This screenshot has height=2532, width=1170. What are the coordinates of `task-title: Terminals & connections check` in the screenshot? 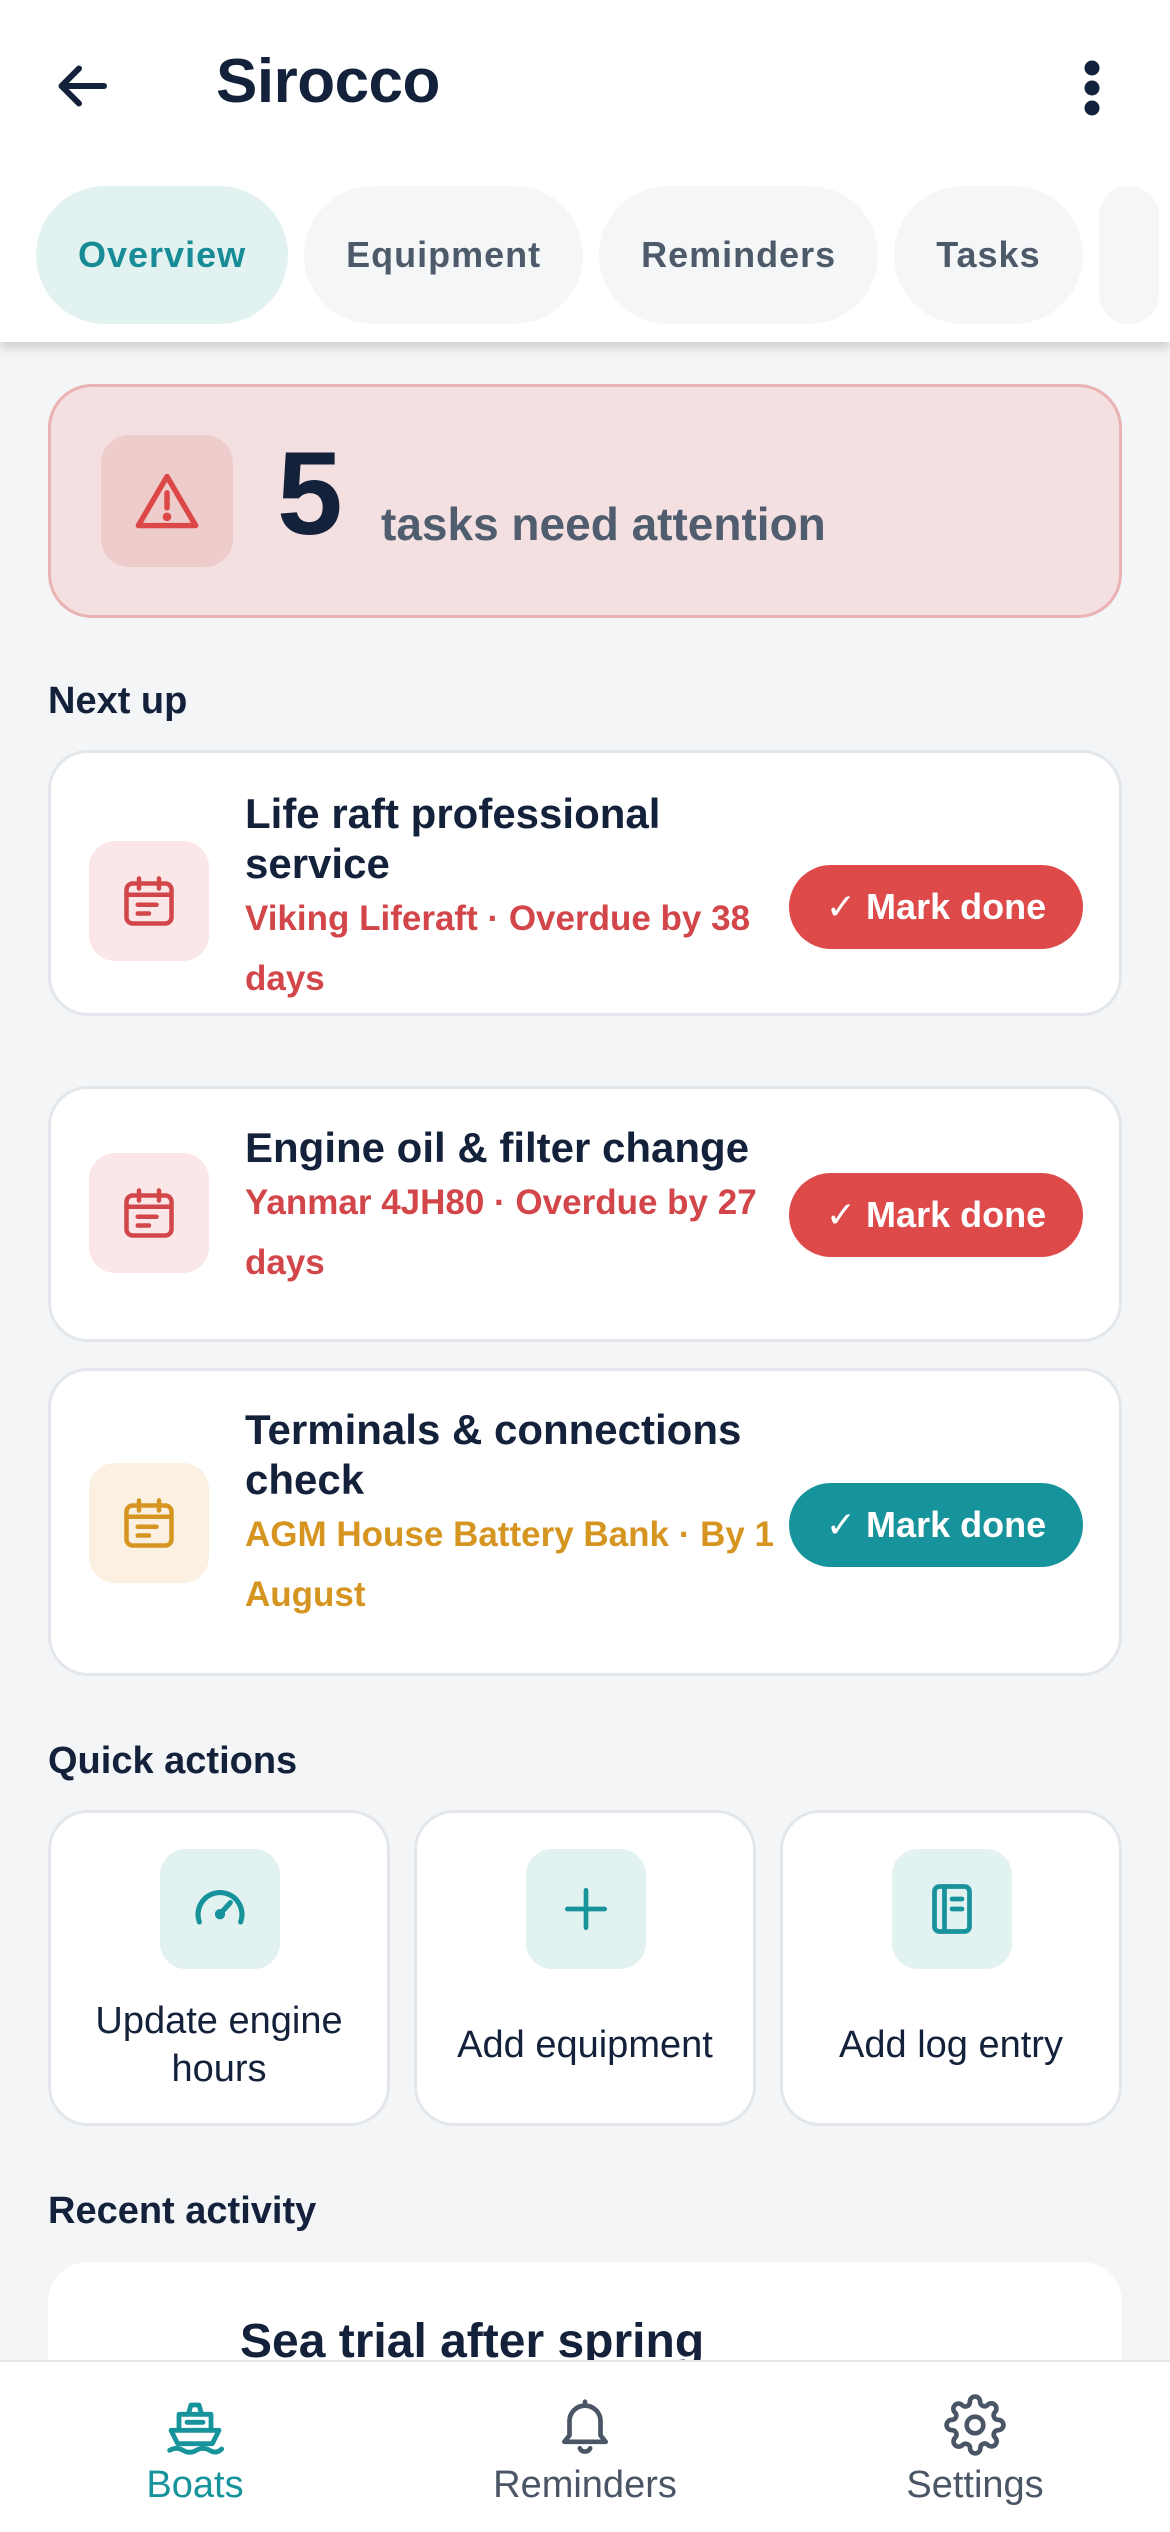 It's located at (493, 1454).